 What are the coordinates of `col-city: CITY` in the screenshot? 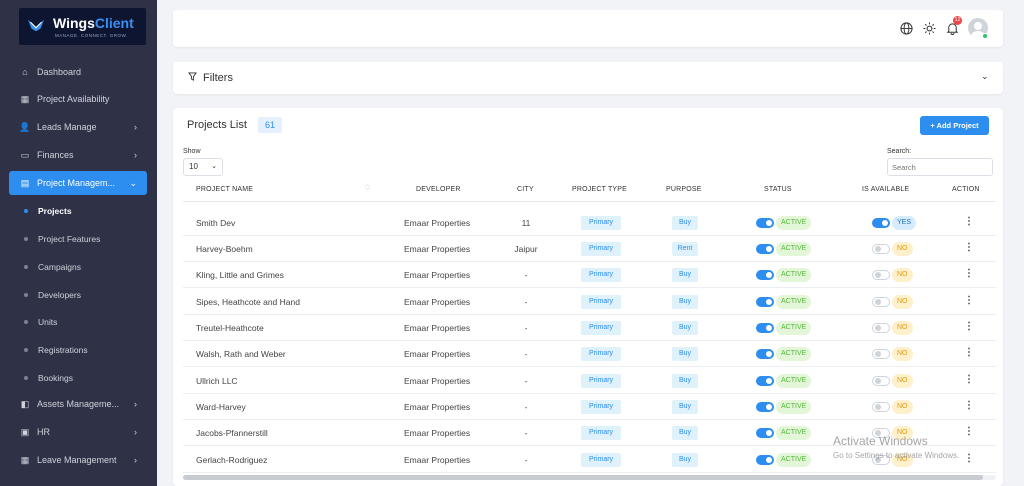 It's located at (525, 189).